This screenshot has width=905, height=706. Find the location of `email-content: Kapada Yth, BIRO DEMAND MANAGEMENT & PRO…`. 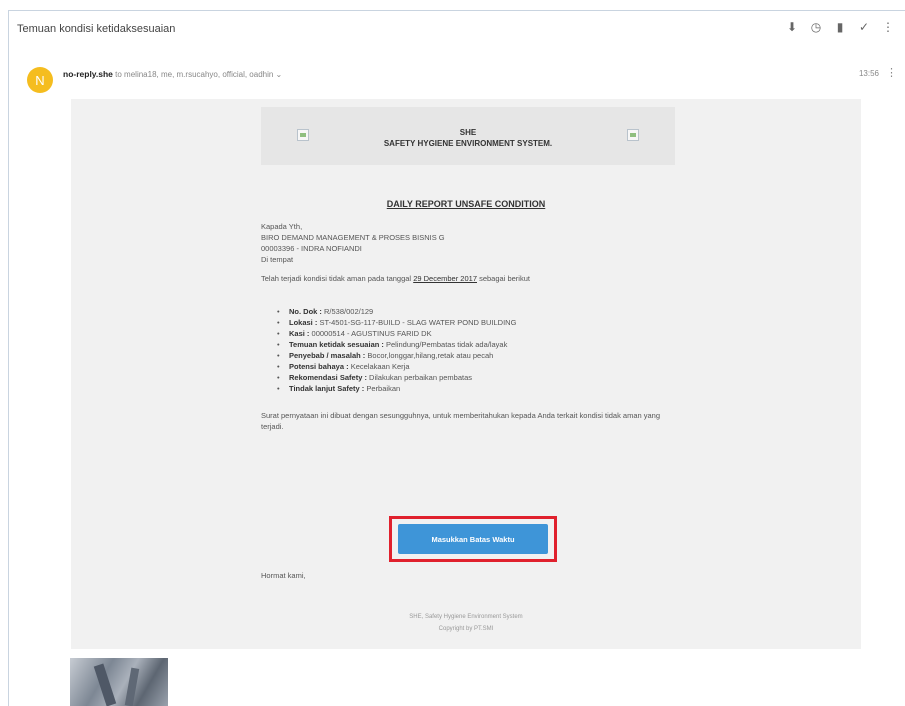

email-content: Kapada Yth, BIRO DEMAND MANAGEMENT & PRO… is located at coordinates (471, 330).